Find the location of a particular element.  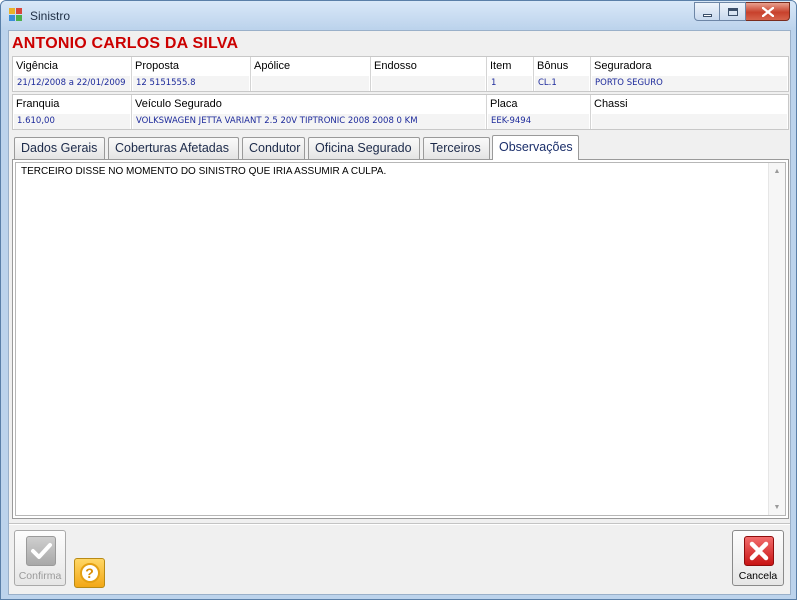

observations-scrollbar: ▲ ▼ is located at coordinates (776, 339).